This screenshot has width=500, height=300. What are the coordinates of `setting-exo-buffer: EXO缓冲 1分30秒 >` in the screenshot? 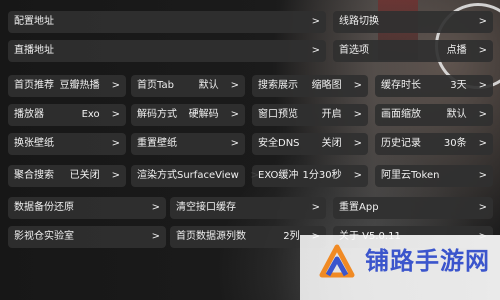 It's located at (310, 176).